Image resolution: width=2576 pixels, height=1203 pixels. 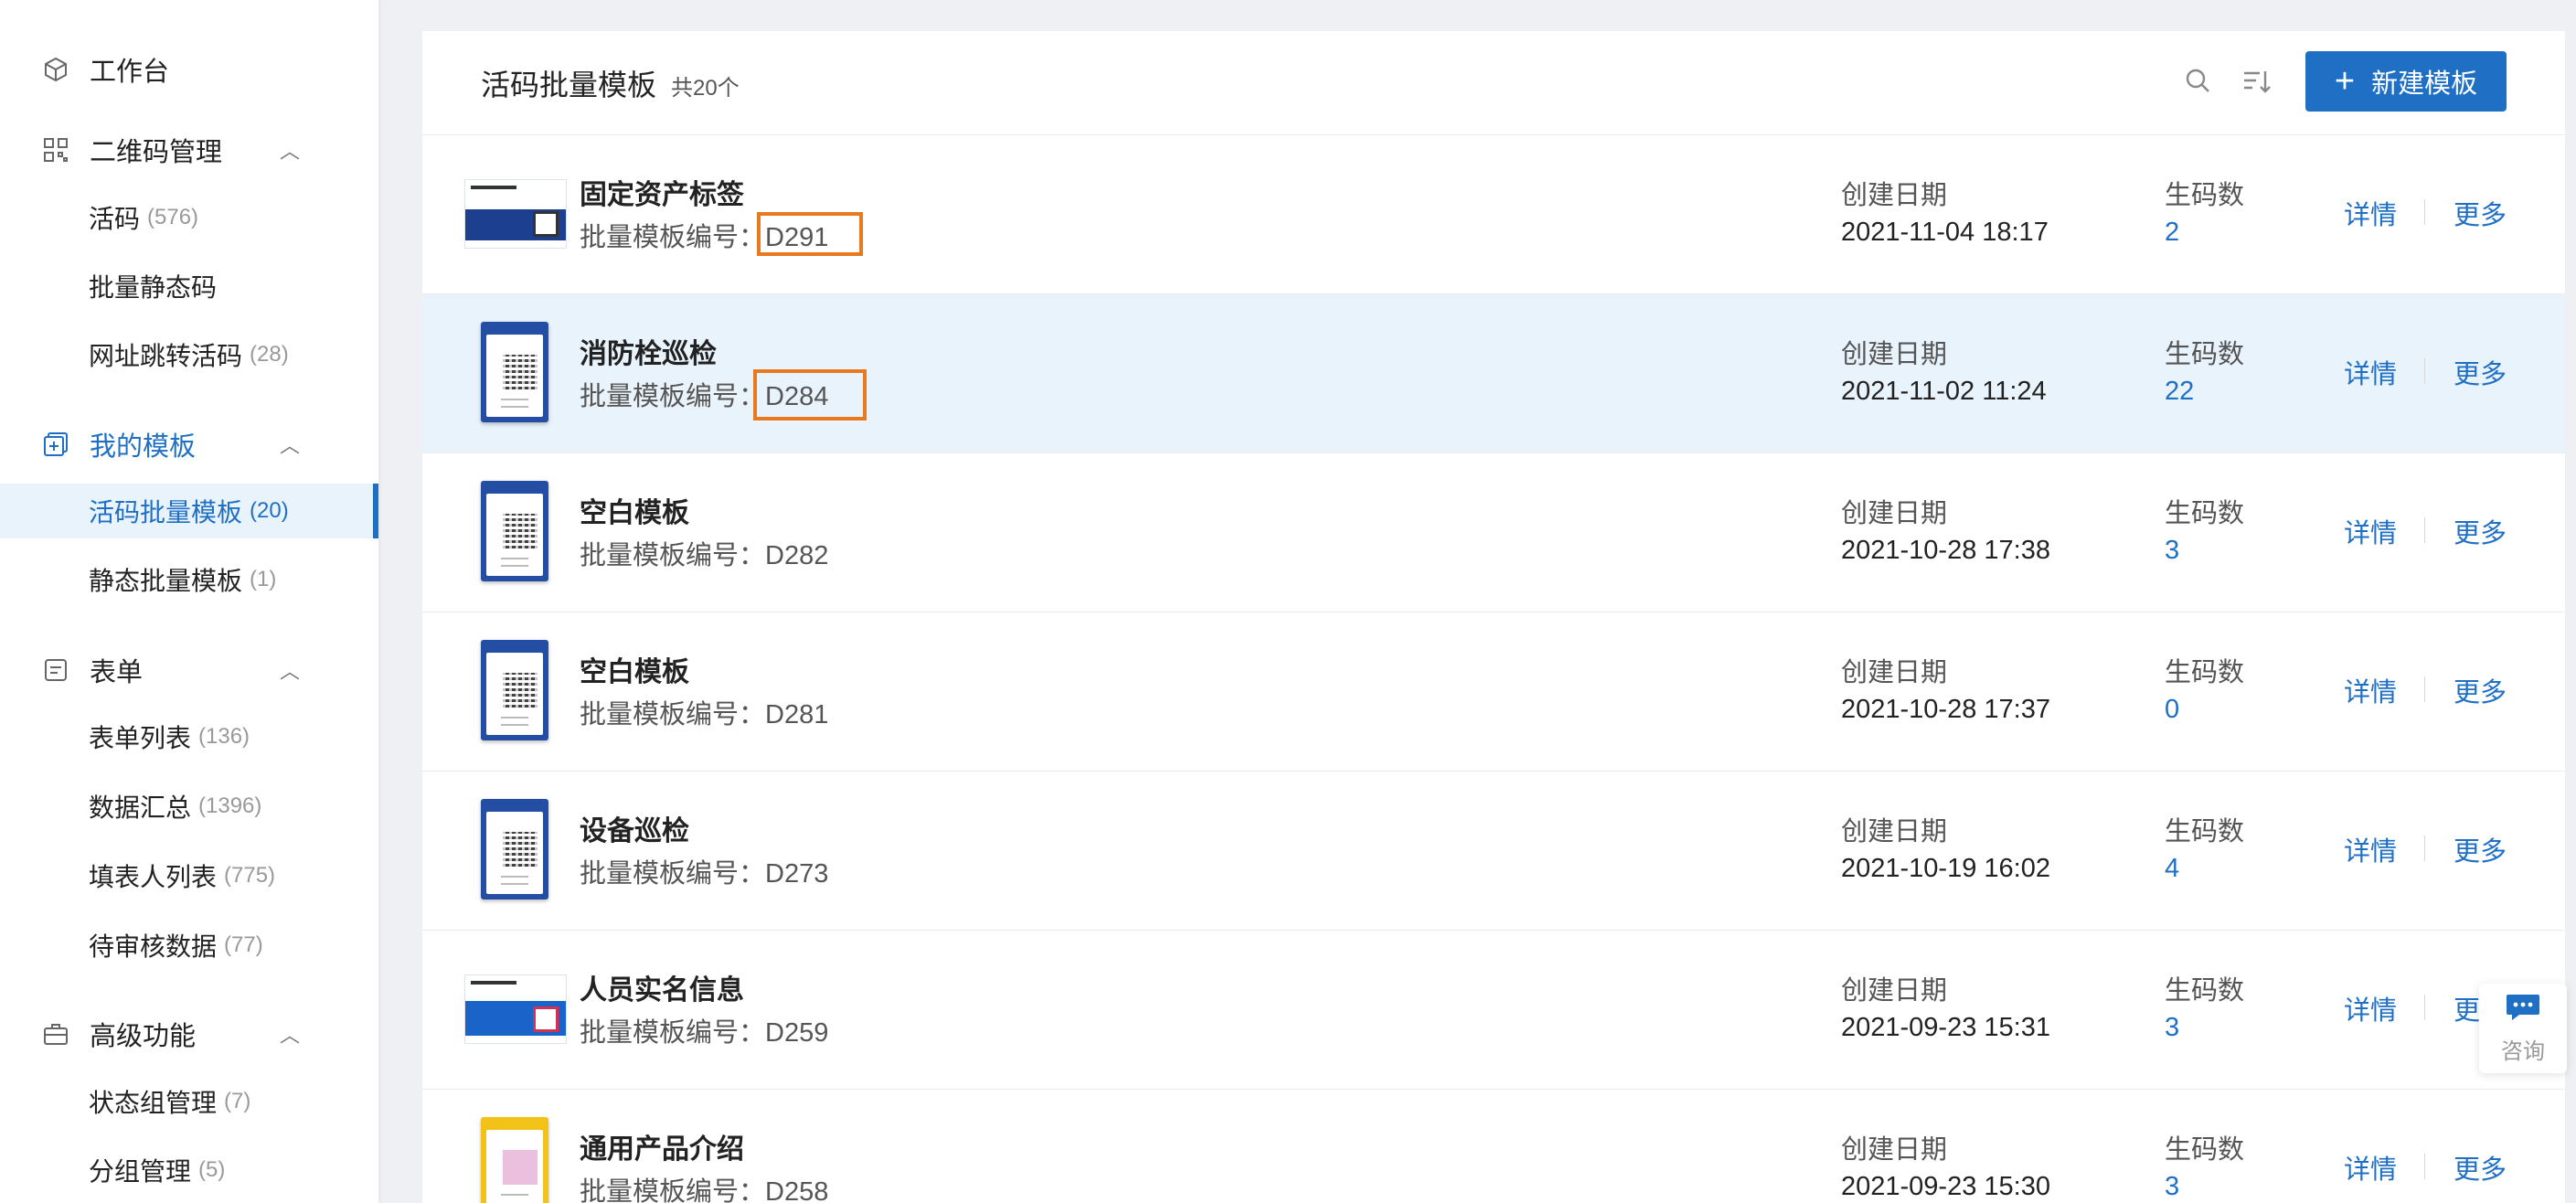 What do you see at coordinates (2180, 392) in the screenshot?
I see `code-count: 22` at bounding box center [2180, 392].